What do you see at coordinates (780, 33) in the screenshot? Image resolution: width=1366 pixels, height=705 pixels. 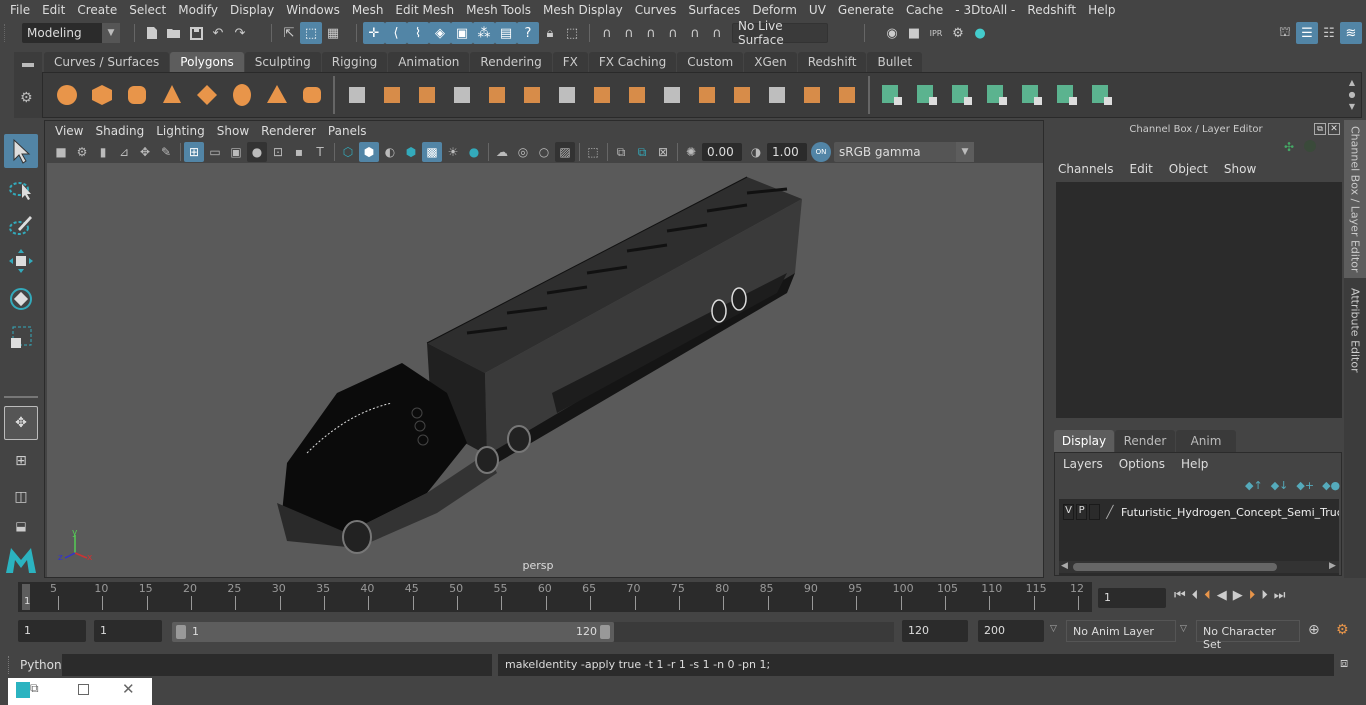 I see `live-surface-field: No Live Surface` at bounding box center [780, 33].